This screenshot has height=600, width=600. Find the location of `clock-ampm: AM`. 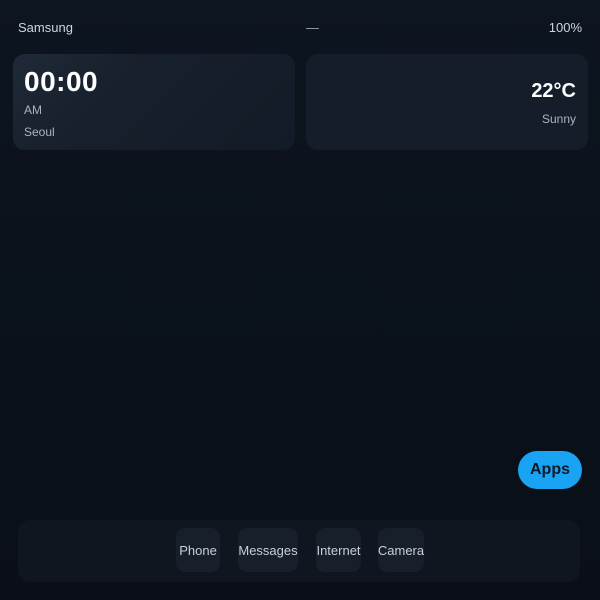

clock-ampm: AM is located at coordinates (33, 110).